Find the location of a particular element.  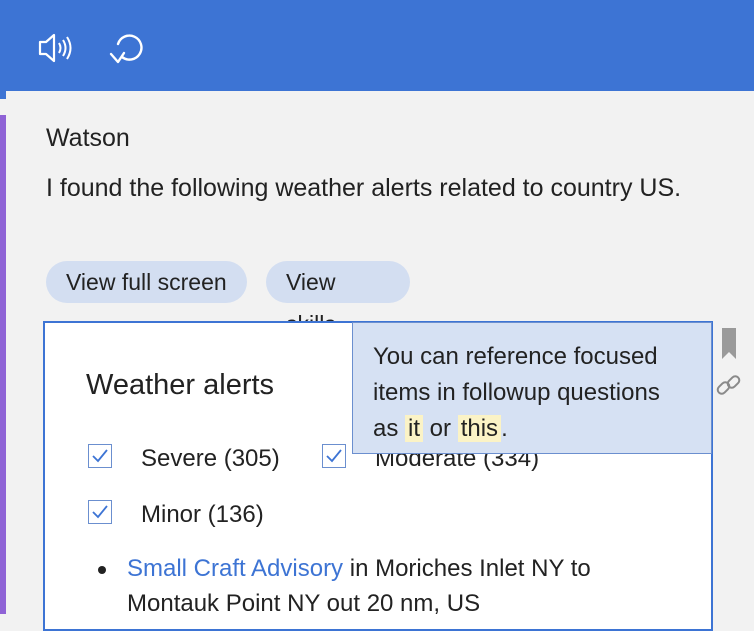

refresh-icon is located at coordinates (126, 49).